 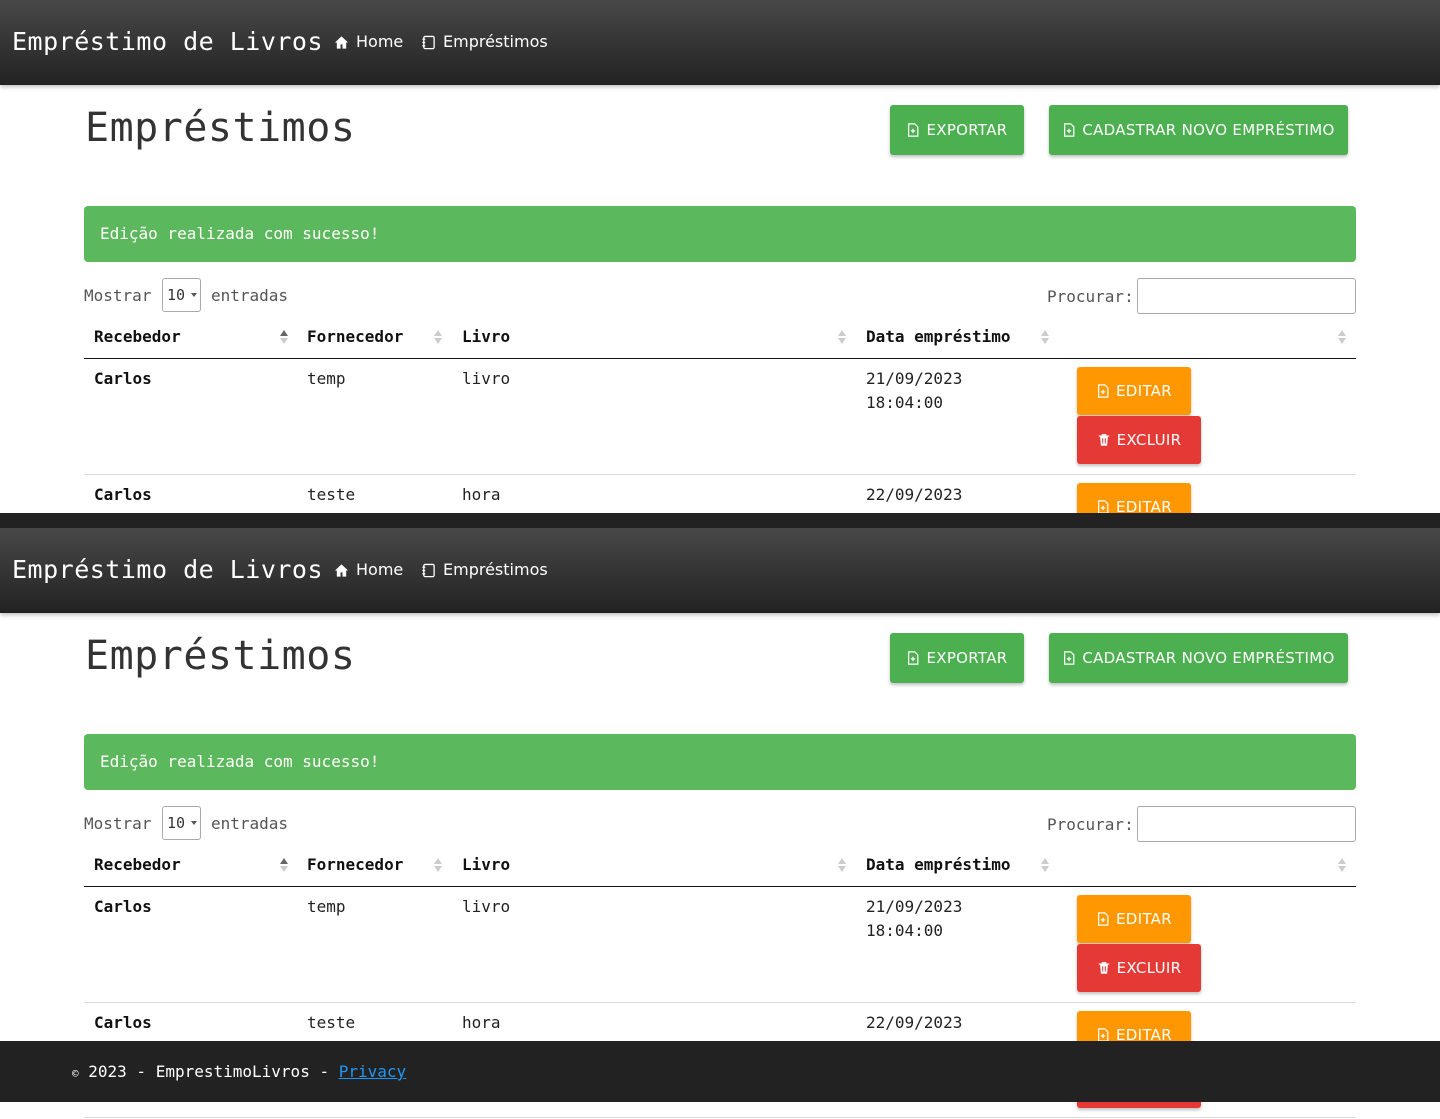 What do you see at coordinates (118, 823) in the screenshot?
I see `show-label: Mostrar` at bounding box center [118, 823].